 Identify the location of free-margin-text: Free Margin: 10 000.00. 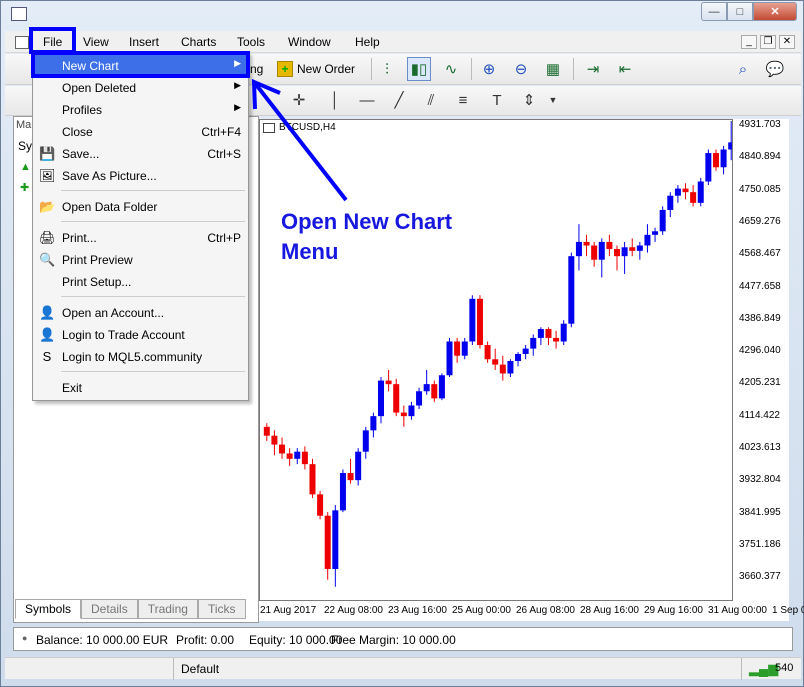
(393, 640).